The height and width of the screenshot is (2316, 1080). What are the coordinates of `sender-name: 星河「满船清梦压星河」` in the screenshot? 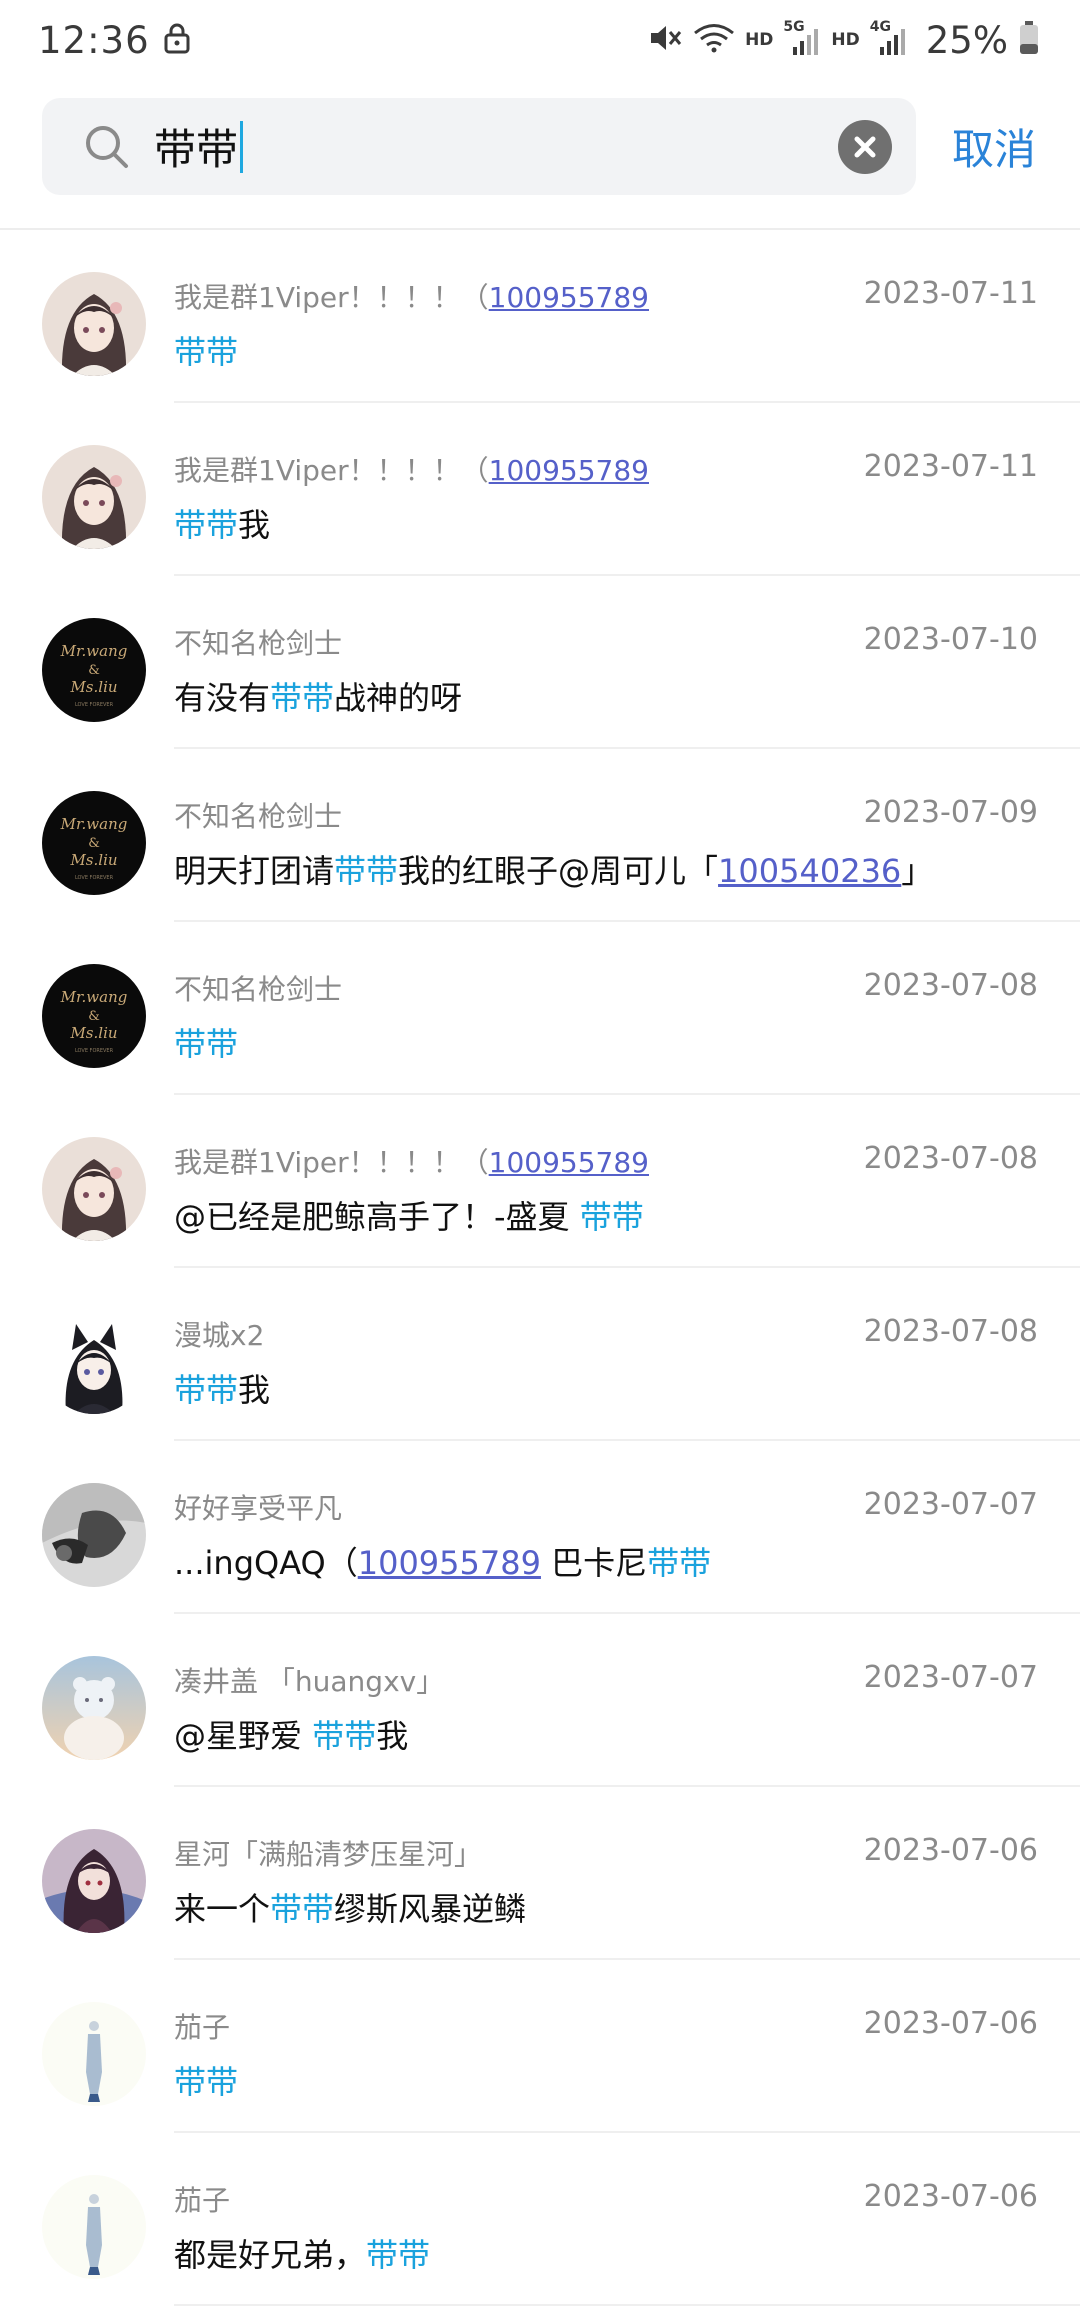 It's located at (328, 1853).